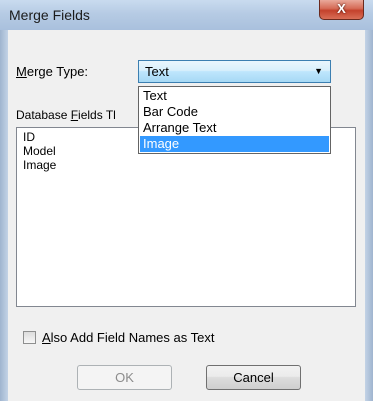 The image size is (373, 401). Describe the element at coordinates (49, 15) in the screenshot. I see `window-title: Merge Fields` at that location.